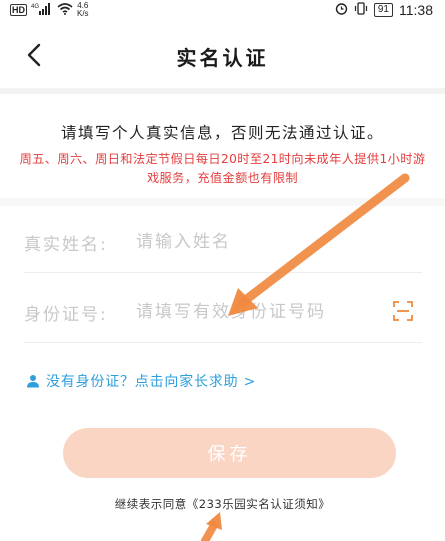 The height and width of the screenshot is (541, 445). What do you see at coordinates (66, 315) in the screenshot?
I see `id-label: 身份证号:` at bounding box center [66, 315].